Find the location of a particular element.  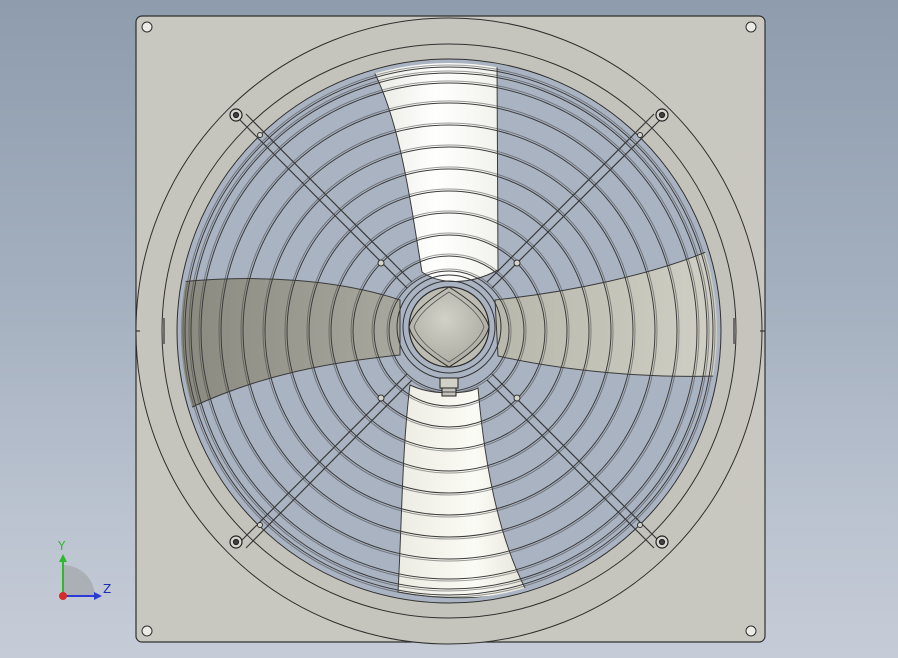

cable-gland is located at coordinates (449, 383).